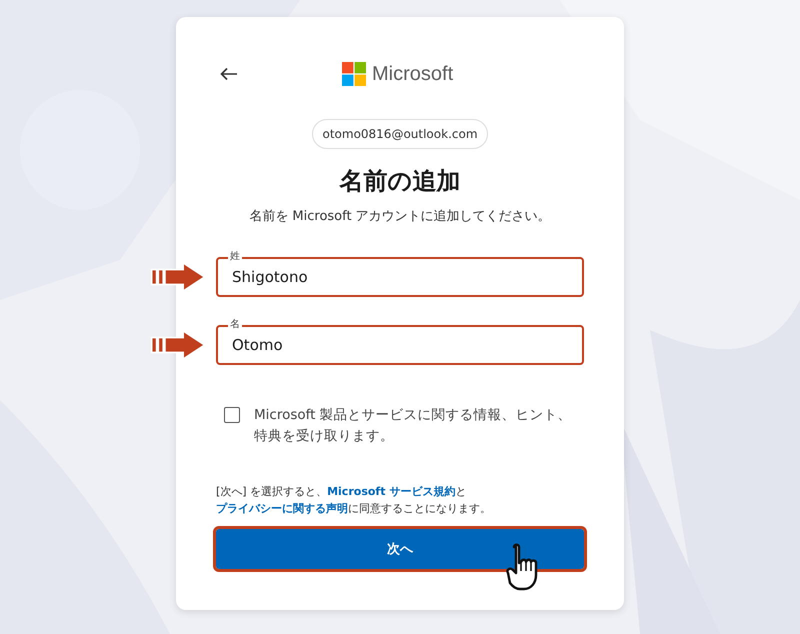 The width and height of the screenshot is (800, 634). What do you see at coordinates (391, 491) in the screenshot?
I see `link: Microsoft サービス規約` at bounding box center [391, 491].